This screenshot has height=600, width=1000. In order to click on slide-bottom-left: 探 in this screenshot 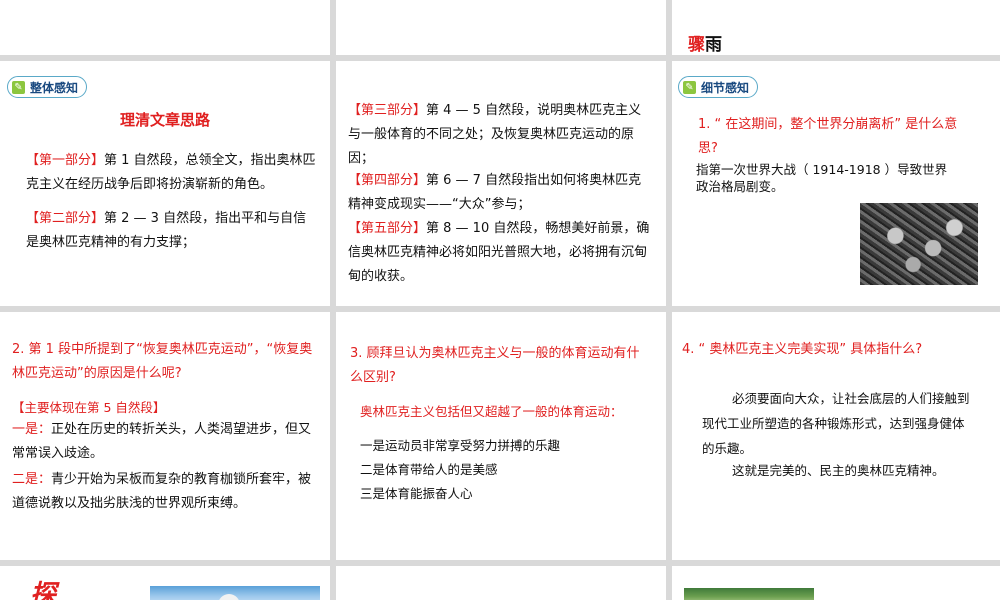, I will do `click(165, 583)`.